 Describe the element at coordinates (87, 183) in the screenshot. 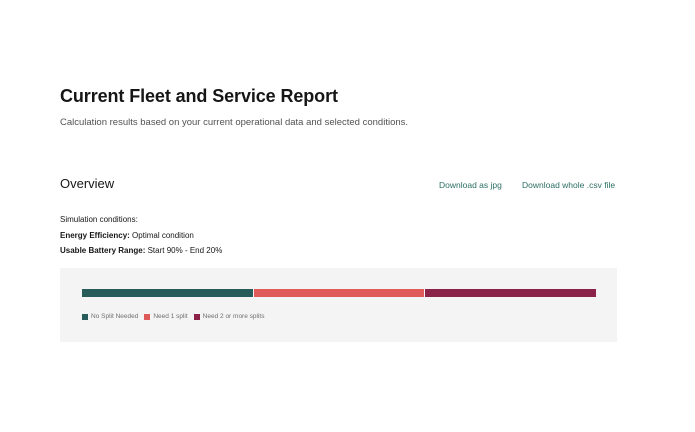

I see `overview-heading: Overview` at that location.